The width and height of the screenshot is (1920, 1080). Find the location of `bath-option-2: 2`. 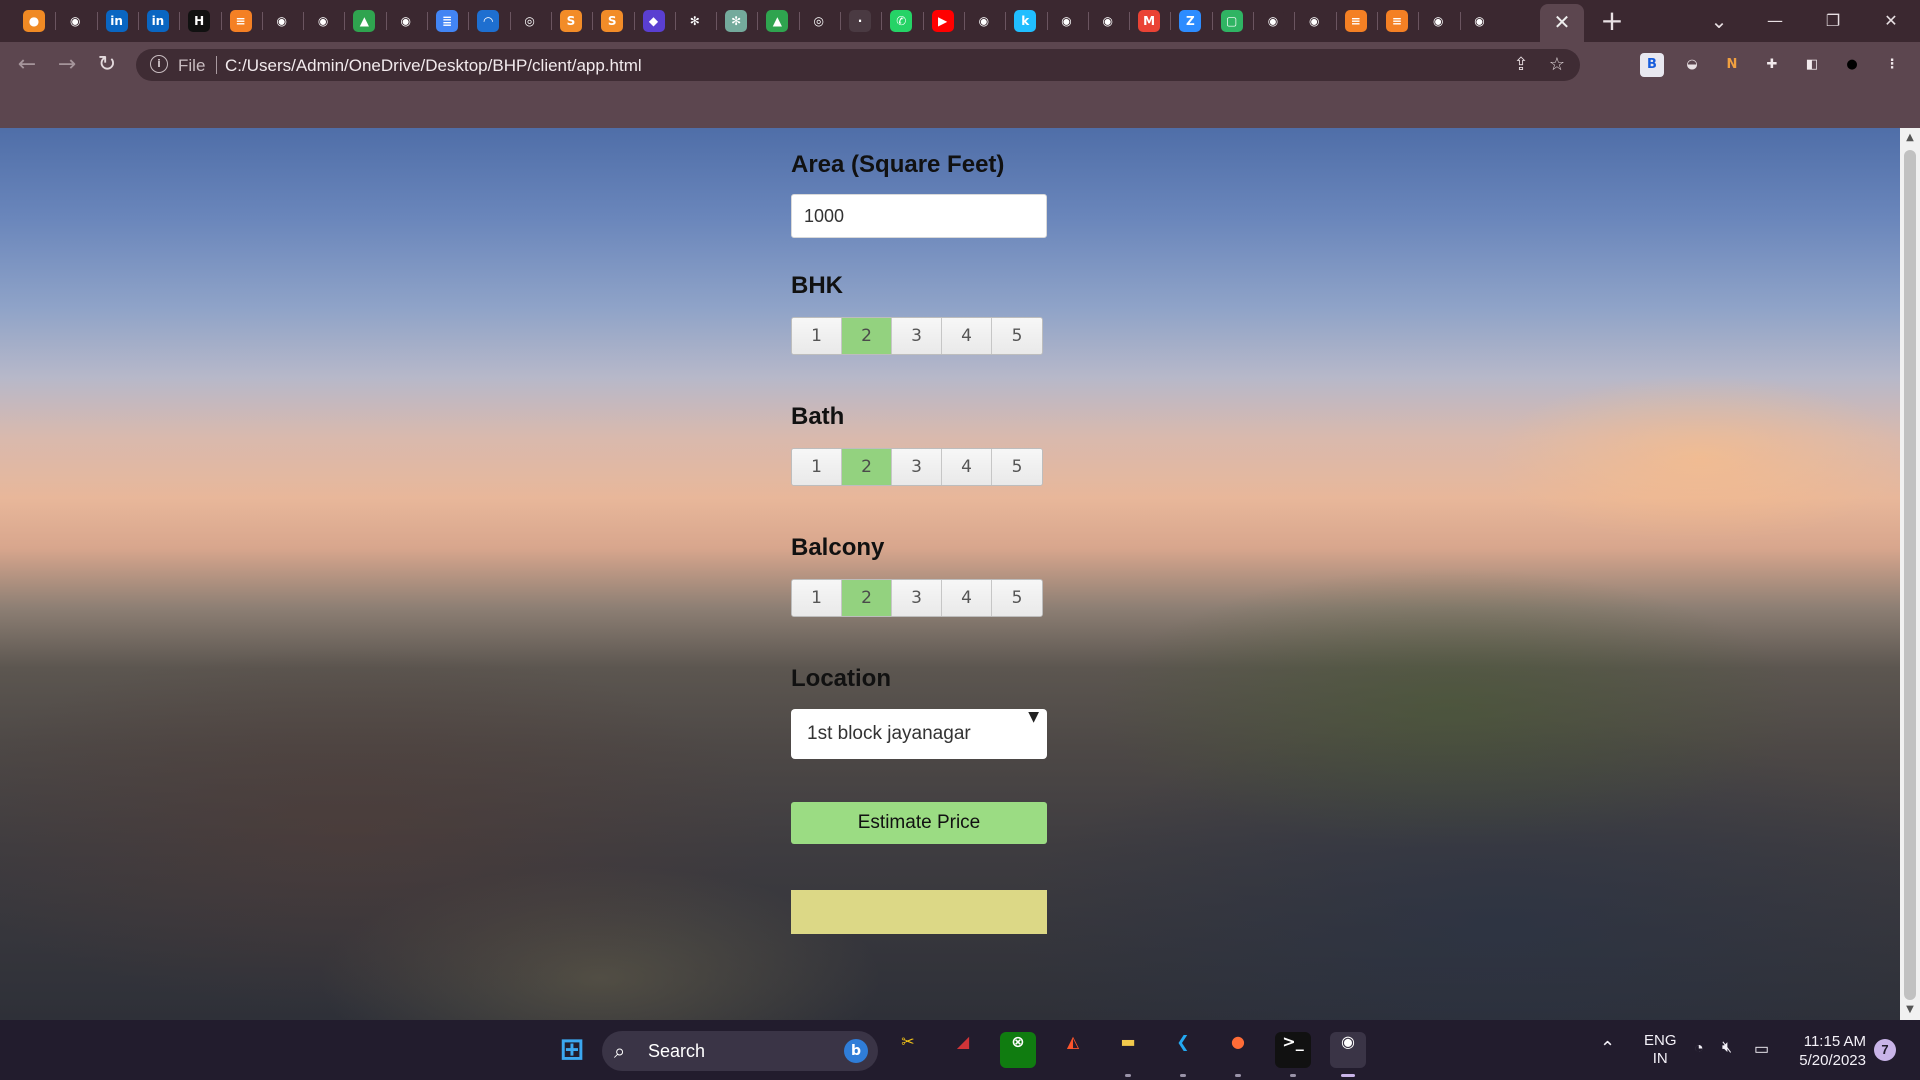

bath-option-2: 2 is located at coordinates (867, 467).